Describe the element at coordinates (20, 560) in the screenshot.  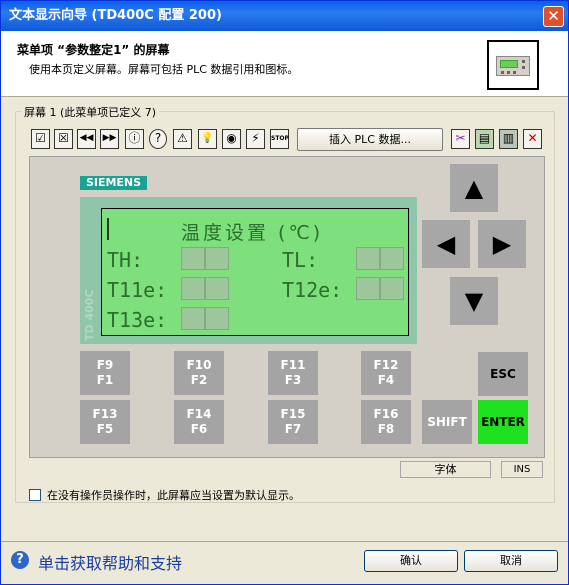
I see `help-icon: ?` at that location.